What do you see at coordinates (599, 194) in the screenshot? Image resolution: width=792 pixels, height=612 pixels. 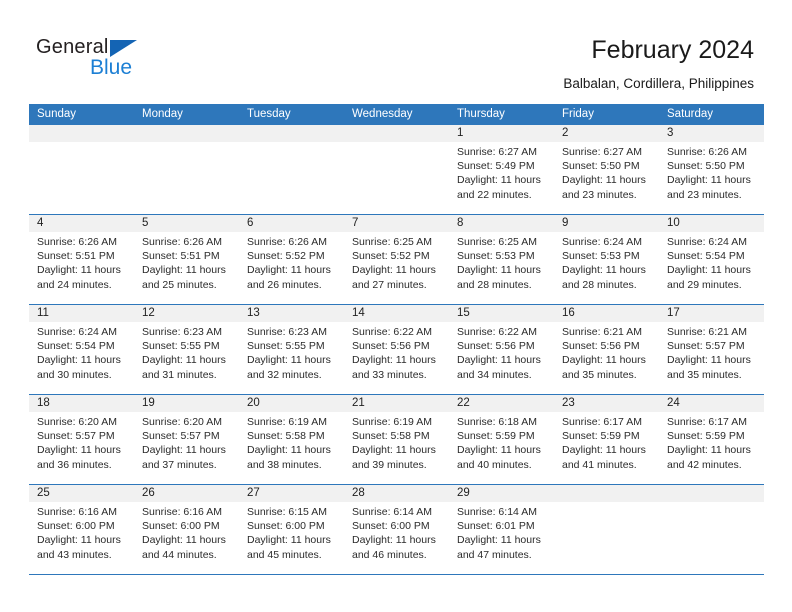 I see `day-info-line: and 23 minutes.` at bounding box center [599, 194].